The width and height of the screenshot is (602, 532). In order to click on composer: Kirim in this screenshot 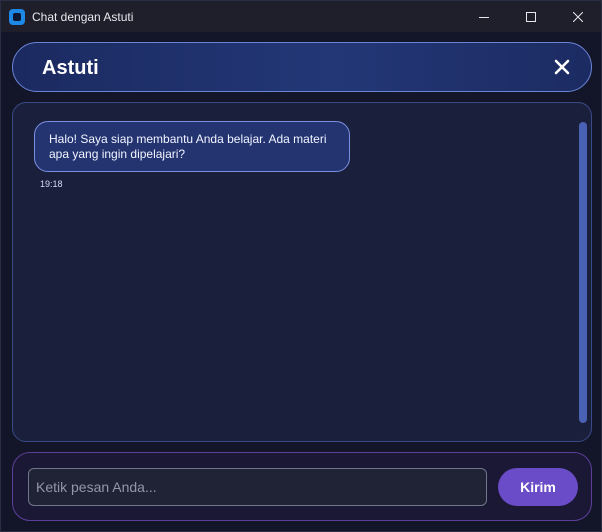, I will do `click(302, 486)`.